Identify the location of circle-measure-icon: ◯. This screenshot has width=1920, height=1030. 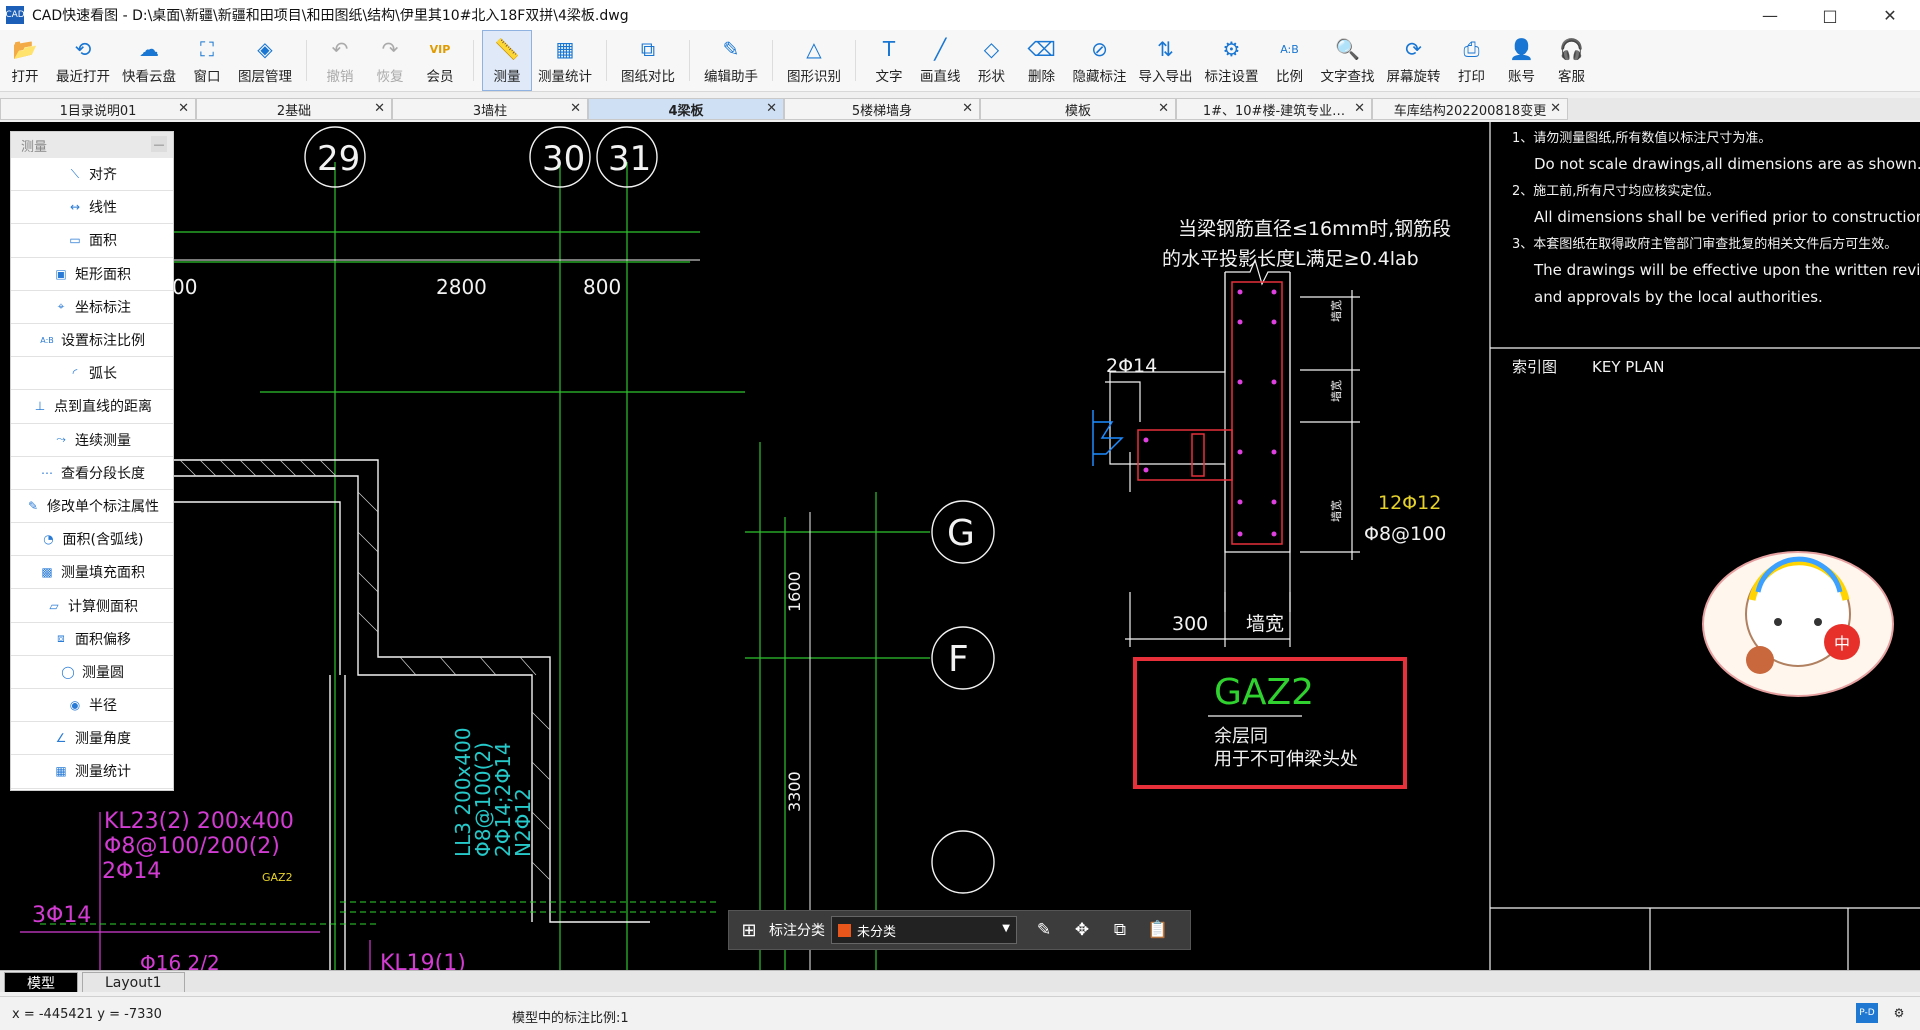
(68, 671).